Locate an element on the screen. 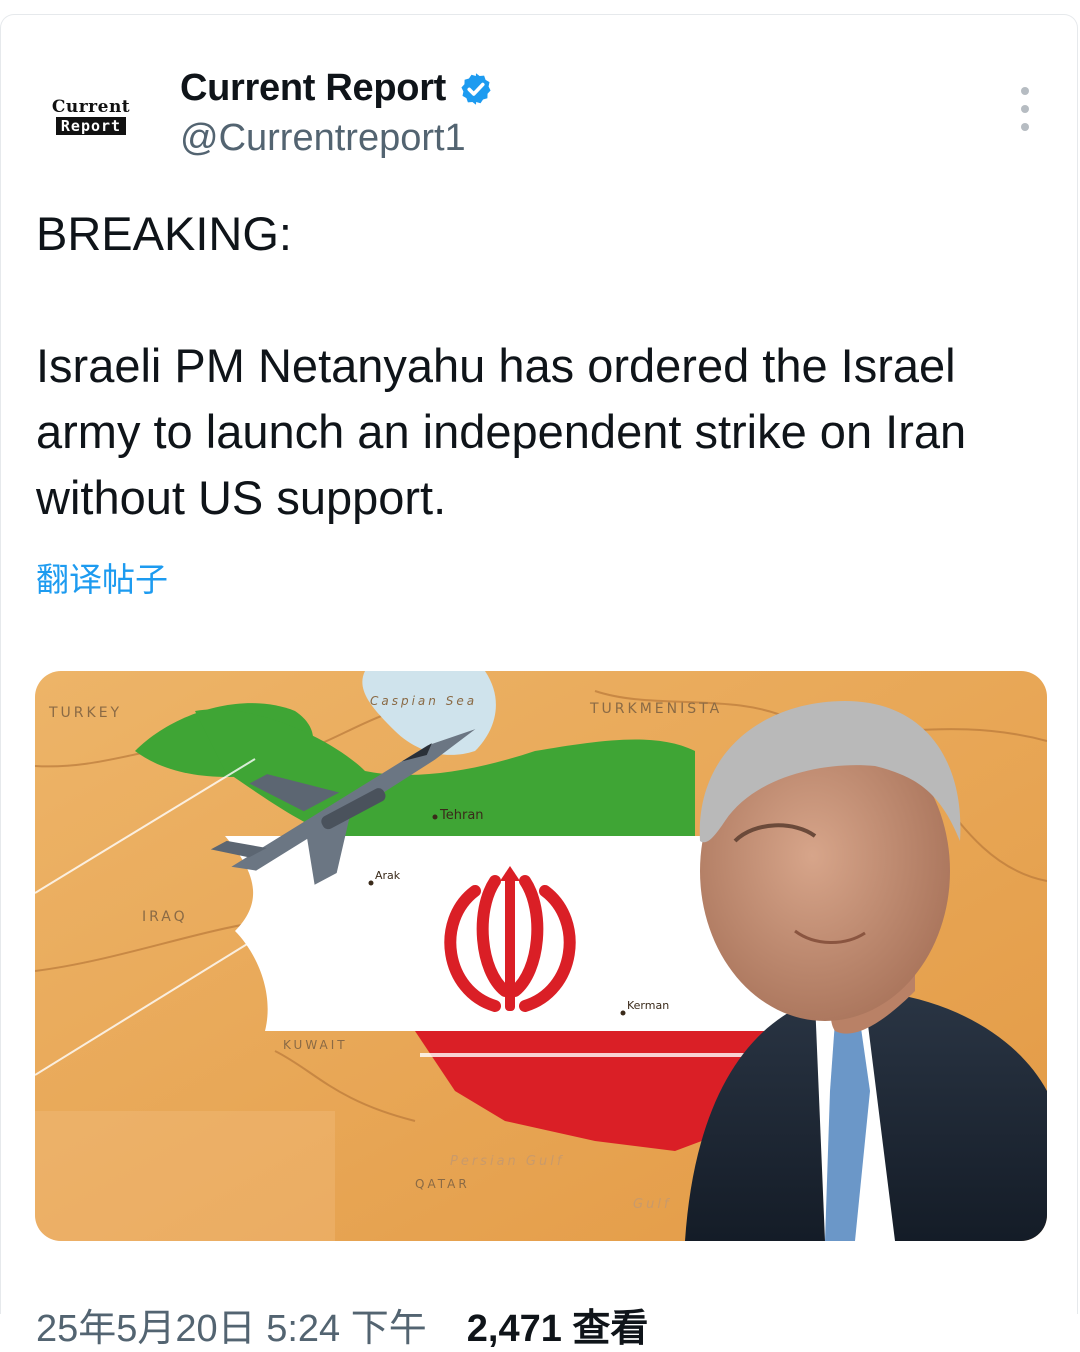  svg-text: ﷲ ﷲ ﷲ ﷲ ﷲ ﷲ ﷲ ﷲ ﷲ ﷲ ﷲ is located at coordinates (437, 846).